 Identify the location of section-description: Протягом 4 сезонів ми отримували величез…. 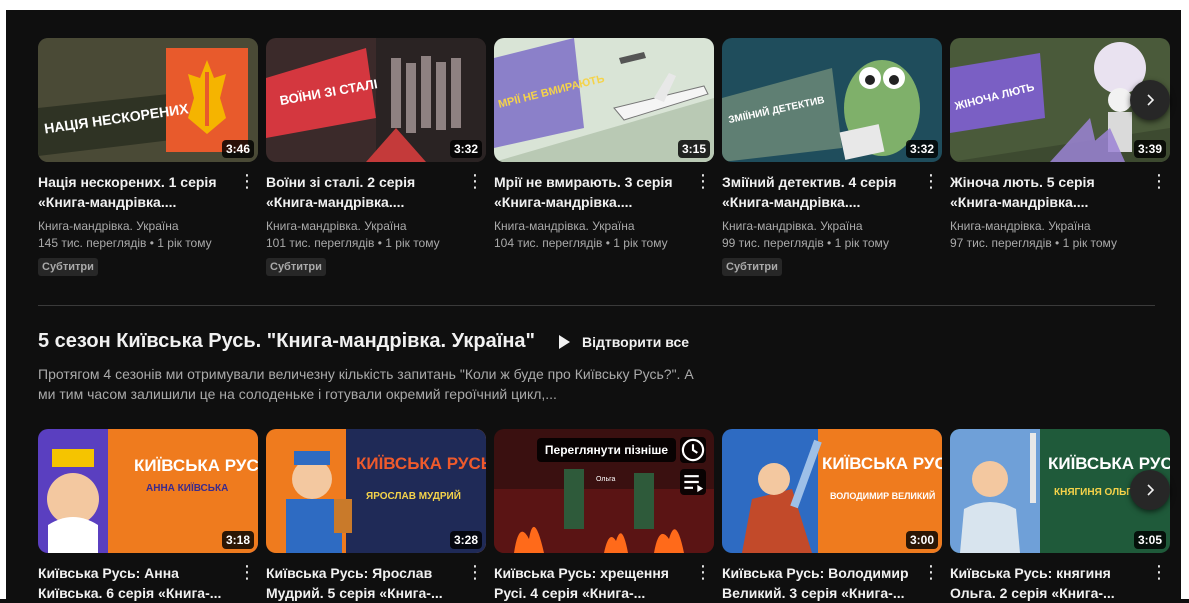
(366, 384).